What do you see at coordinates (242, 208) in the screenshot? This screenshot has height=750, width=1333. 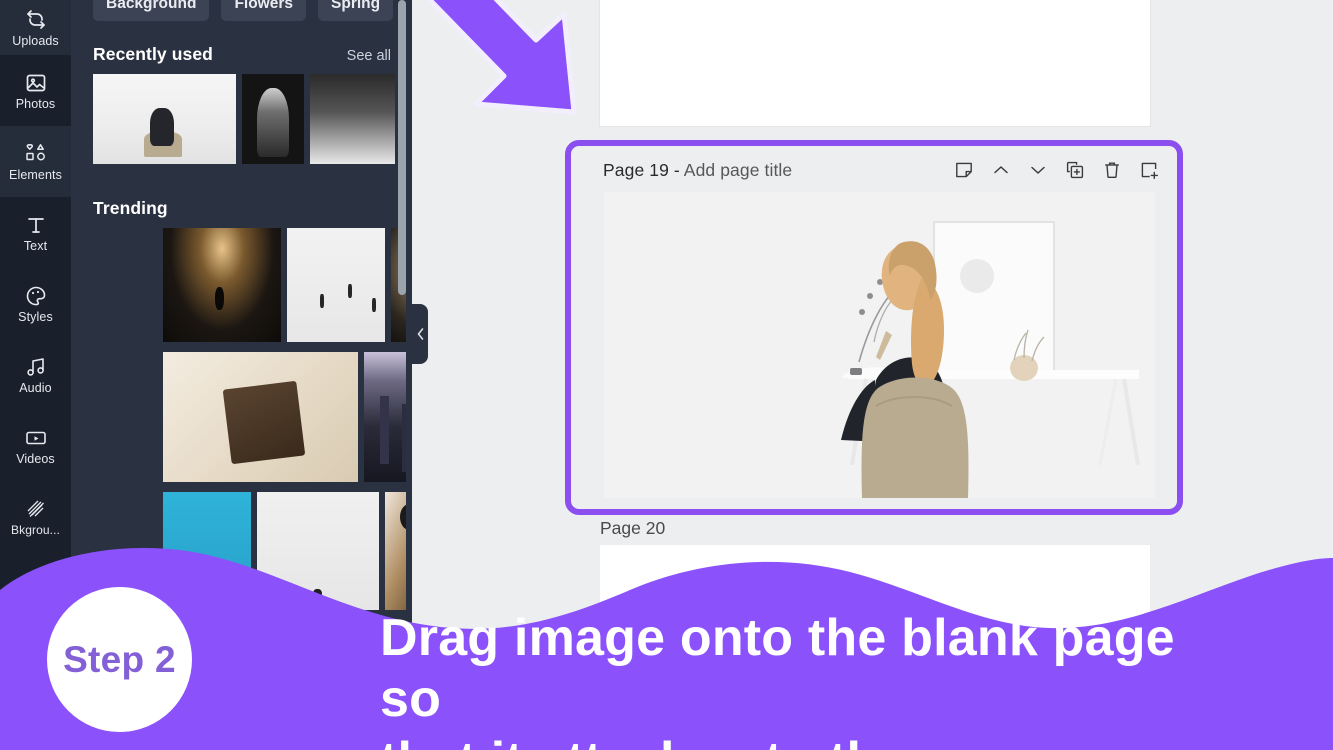 I see `trending-header: Trending` at bounding box center [242, 208].